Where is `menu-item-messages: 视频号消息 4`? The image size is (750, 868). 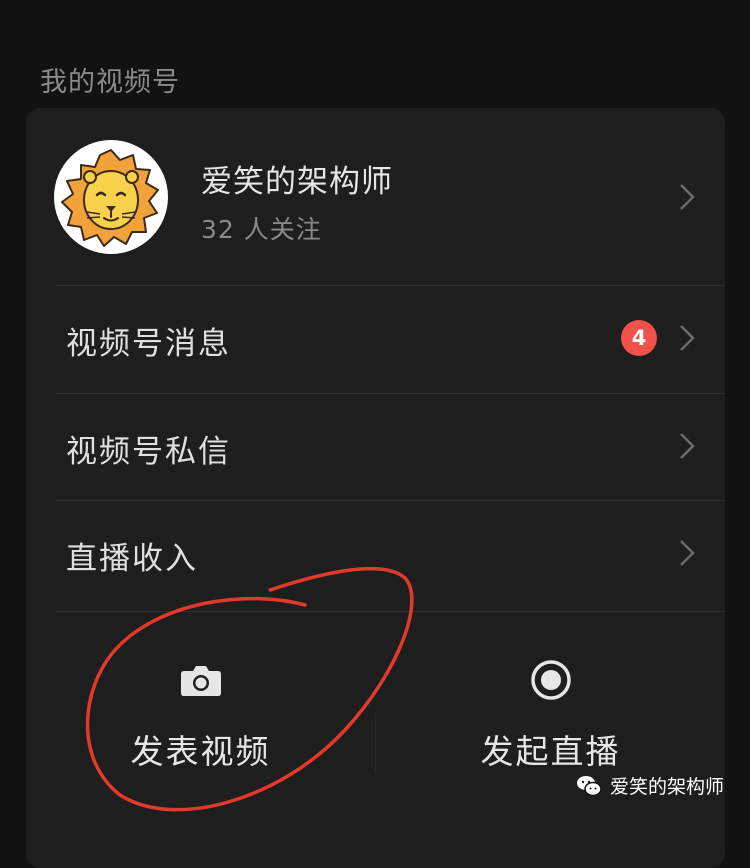 menu-item-messages: 视频号消息 4 is located at coordinates (375, 339).